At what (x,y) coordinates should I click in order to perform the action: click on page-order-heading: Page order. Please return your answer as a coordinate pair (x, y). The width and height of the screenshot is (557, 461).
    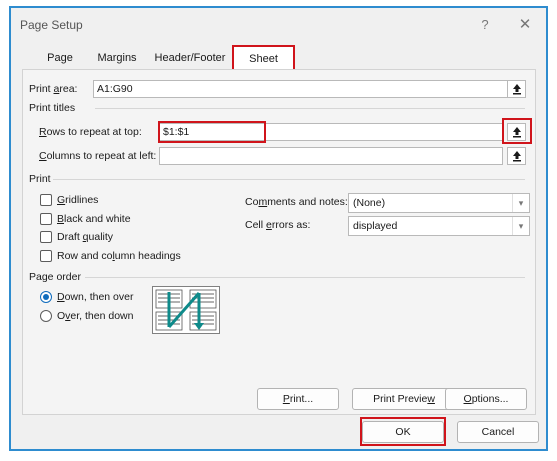
    Looking at the image, I should click on (55, 277).